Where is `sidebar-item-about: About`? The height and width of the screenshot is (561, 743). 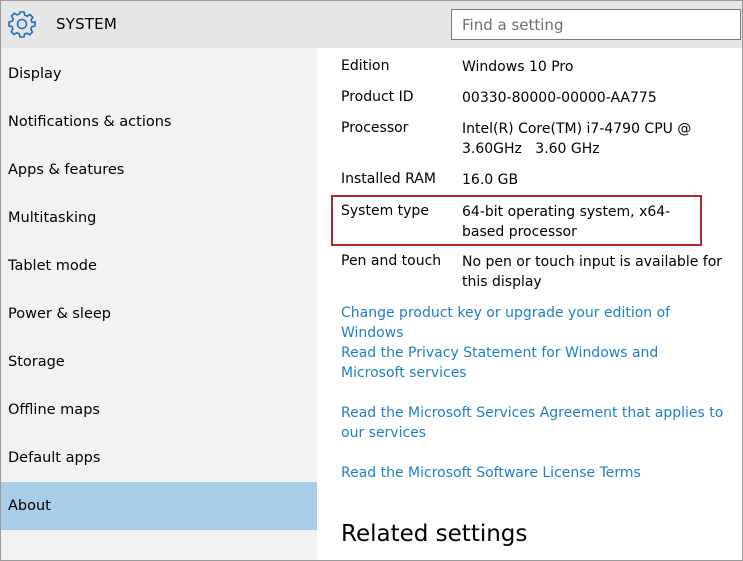 sidebar-item-about: About is located at coordinates (159, 506).